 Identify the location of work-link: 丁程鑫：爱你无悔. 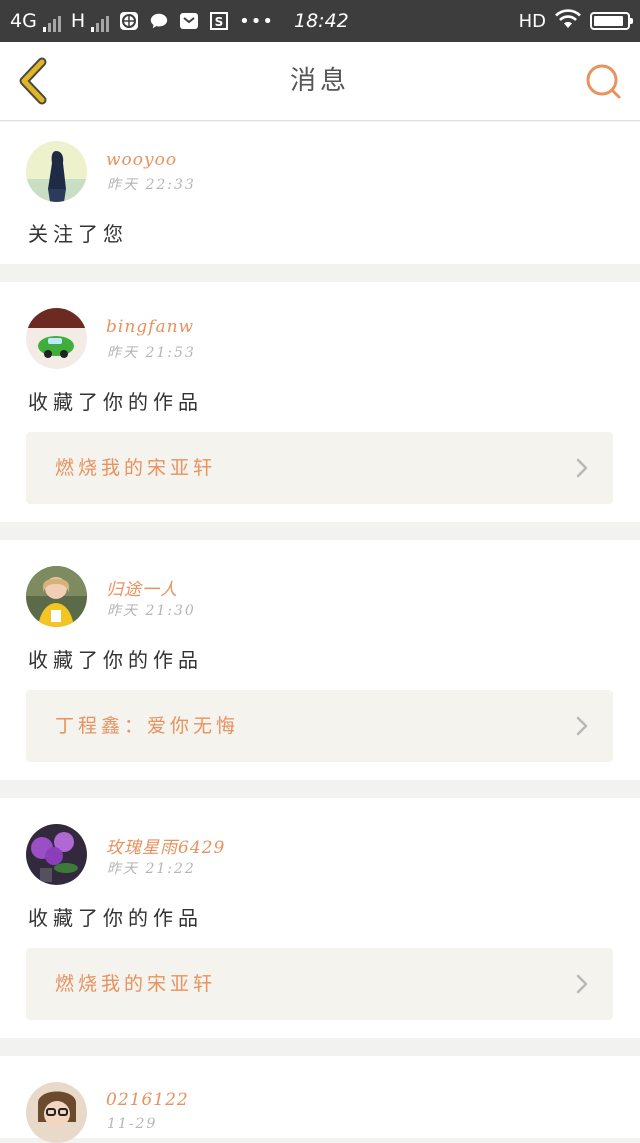
(319, 726).